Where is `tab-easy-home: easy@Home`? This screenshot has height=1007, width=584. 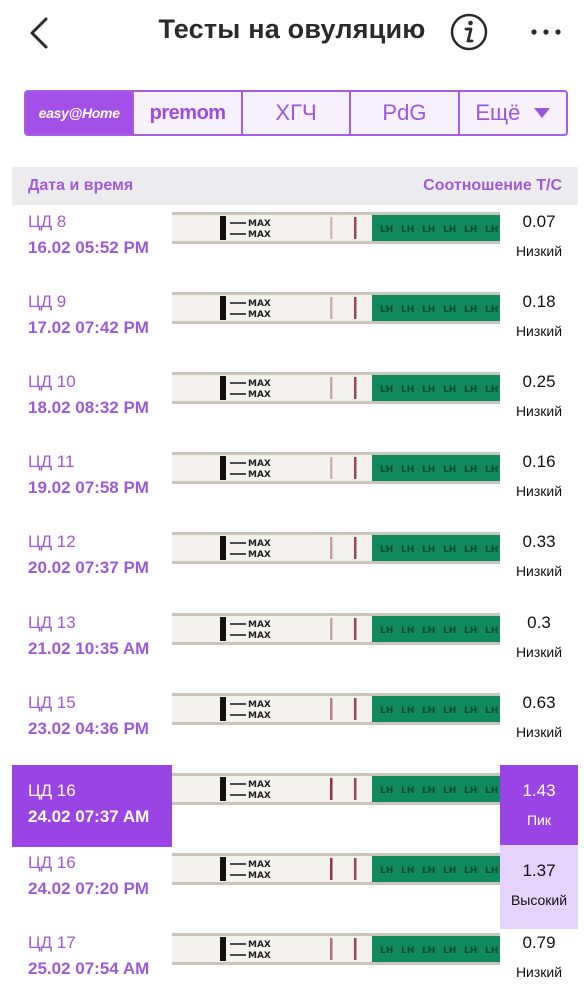
tab-easy-home: easy@Home is located at coordinates (79, 113).